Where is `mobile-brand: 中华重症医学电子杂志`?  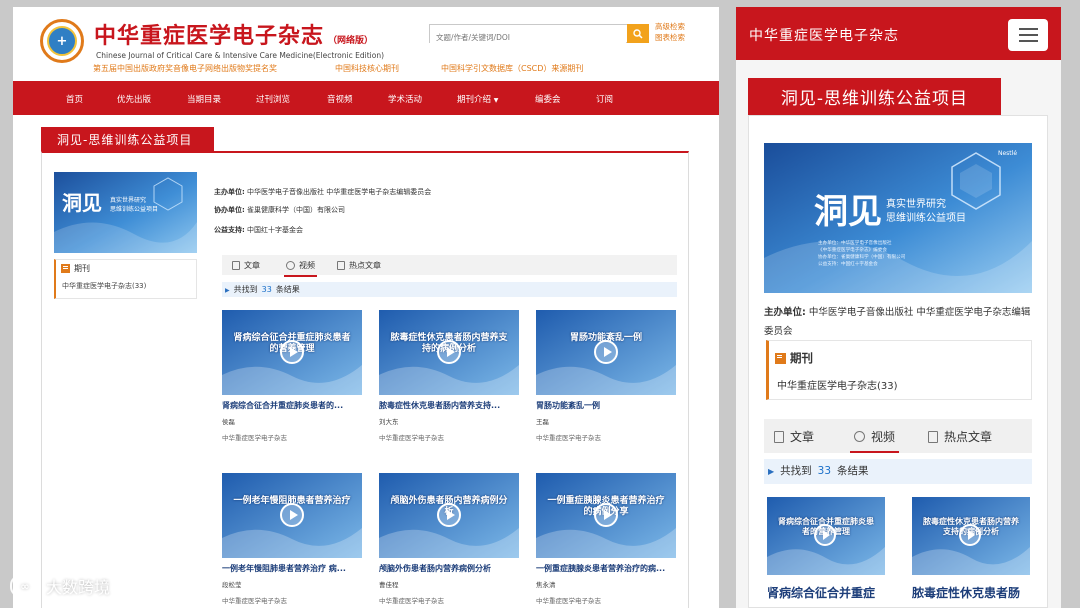 mobile-brand: 中华重症医学电子杂志 is located at coordinates (824, 35).